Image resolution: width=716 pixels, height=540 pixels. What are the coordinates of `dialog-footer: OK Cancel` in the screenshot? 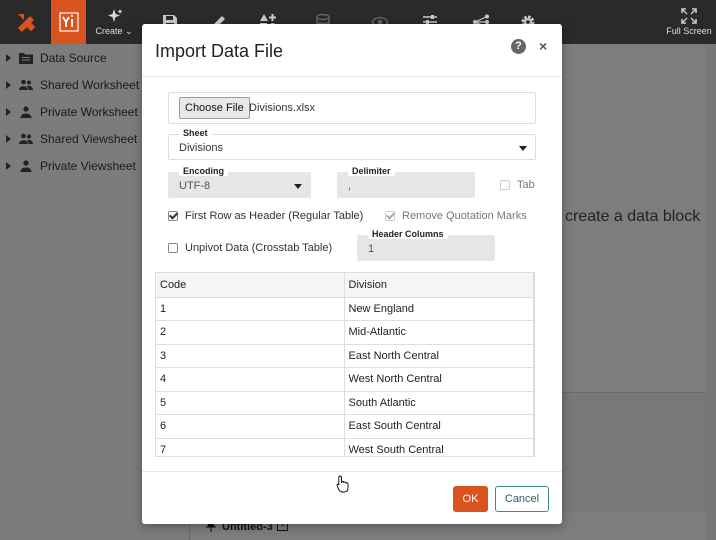 It's located at (352, 497).